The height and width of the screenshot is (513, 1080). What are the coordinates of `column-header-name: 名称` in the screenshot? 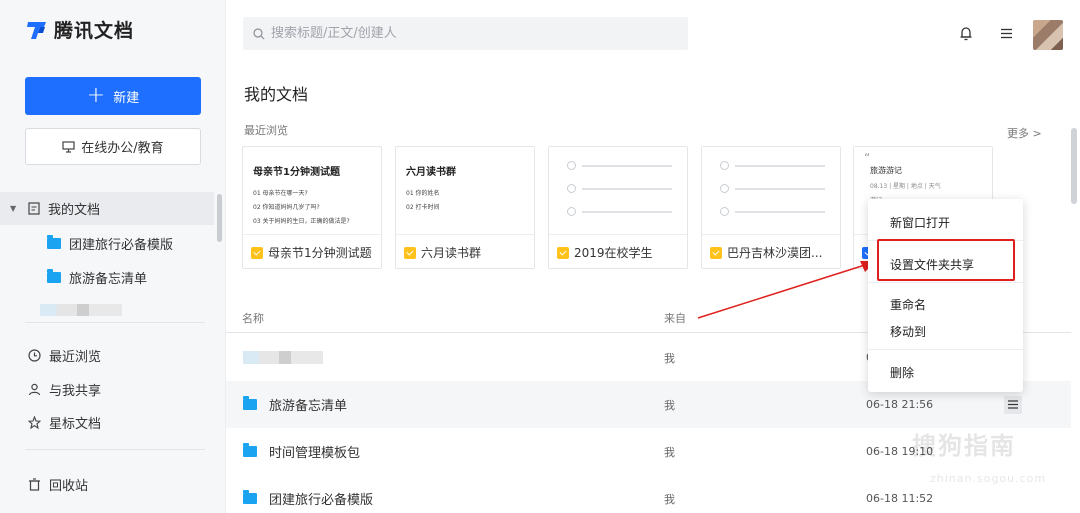 It's located at (253, 318).